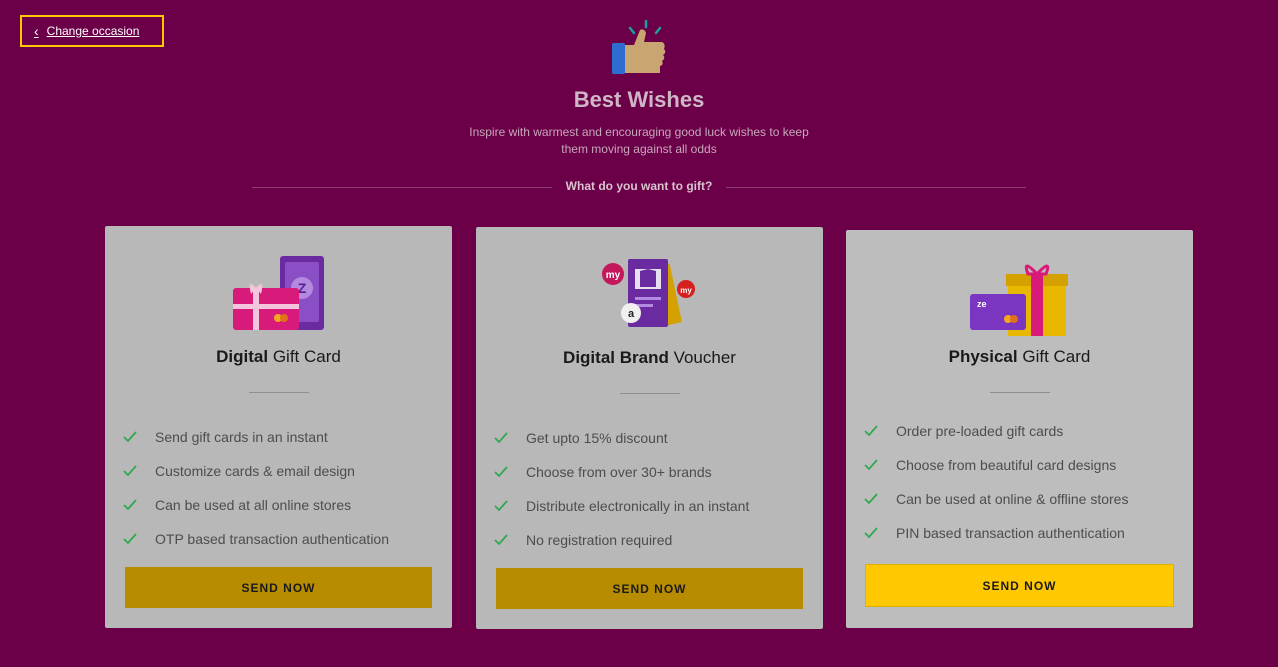  What do you see at coordinates (983, 356) in the screenshot?
I see `card-title-bold: Physical` at bounding box center [983, 356].